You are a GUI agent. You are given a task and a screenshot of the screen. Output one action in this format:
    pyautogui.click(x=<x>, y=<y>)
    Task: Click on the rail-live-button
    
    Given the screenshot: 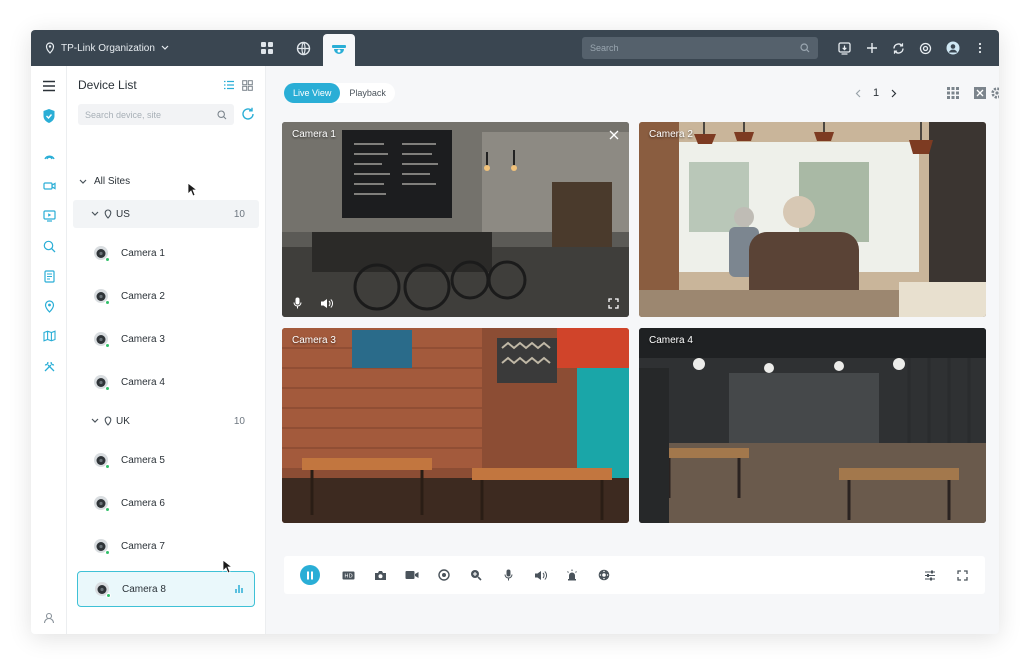 What is the action you would take?
    pyautogui.click(x=49, y=156)
    